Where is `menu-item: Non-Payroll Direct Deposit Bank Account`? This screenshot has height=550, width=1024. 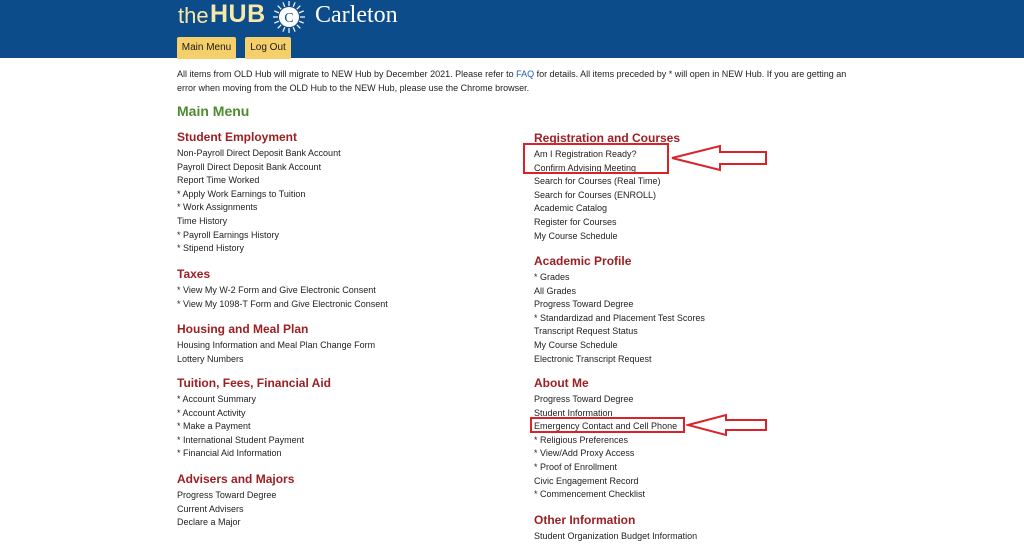
menu-item: Non-Payroll Direct Deposit Bank Account is located at coordinates (259, 154).